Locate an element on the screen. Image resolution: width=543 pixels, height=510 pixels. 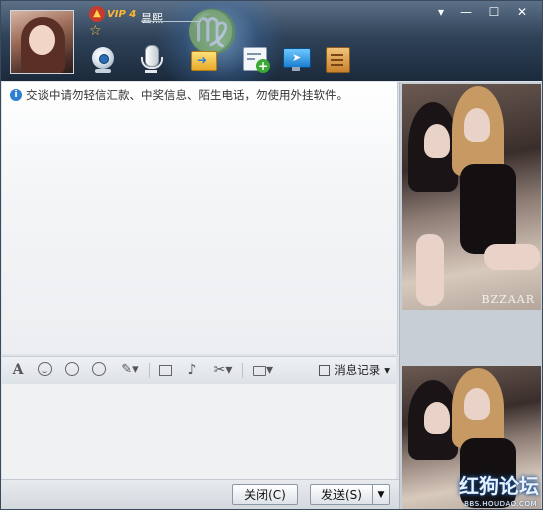
security-notice-text: 交谈中请勿轻信汇款、中奖信息、陌生电话，勿使用外挂软件。 is located at coordinates (187, 95).